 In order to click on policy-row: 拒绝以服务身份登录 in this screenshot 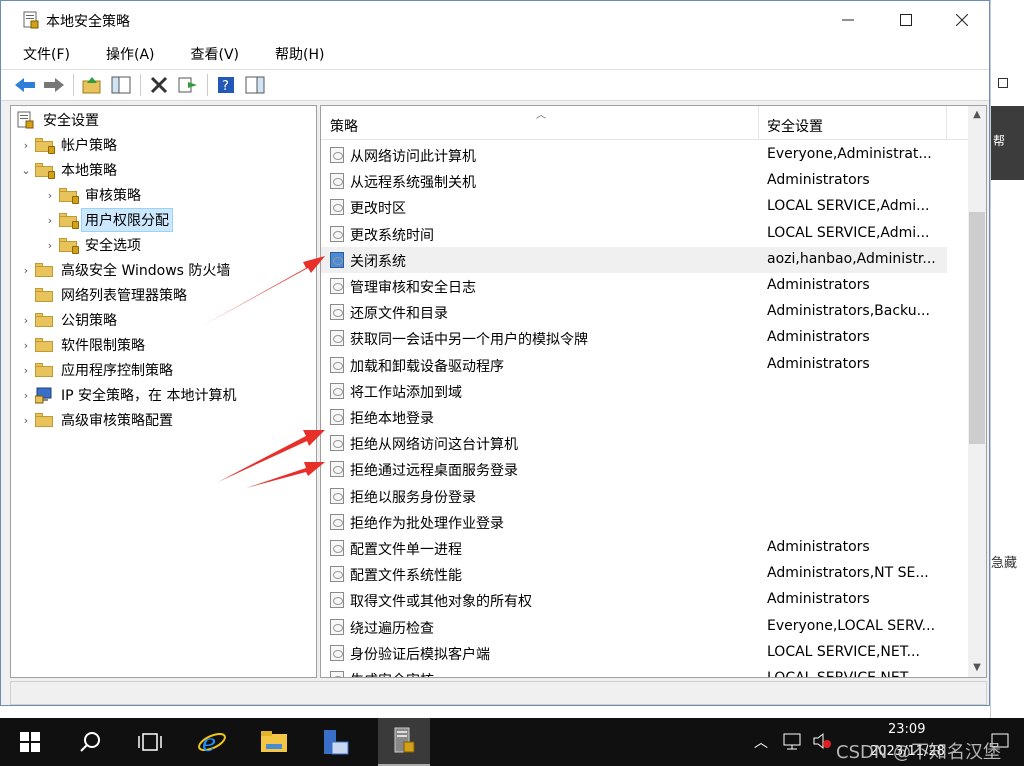, I will do `click(634, 496)`.